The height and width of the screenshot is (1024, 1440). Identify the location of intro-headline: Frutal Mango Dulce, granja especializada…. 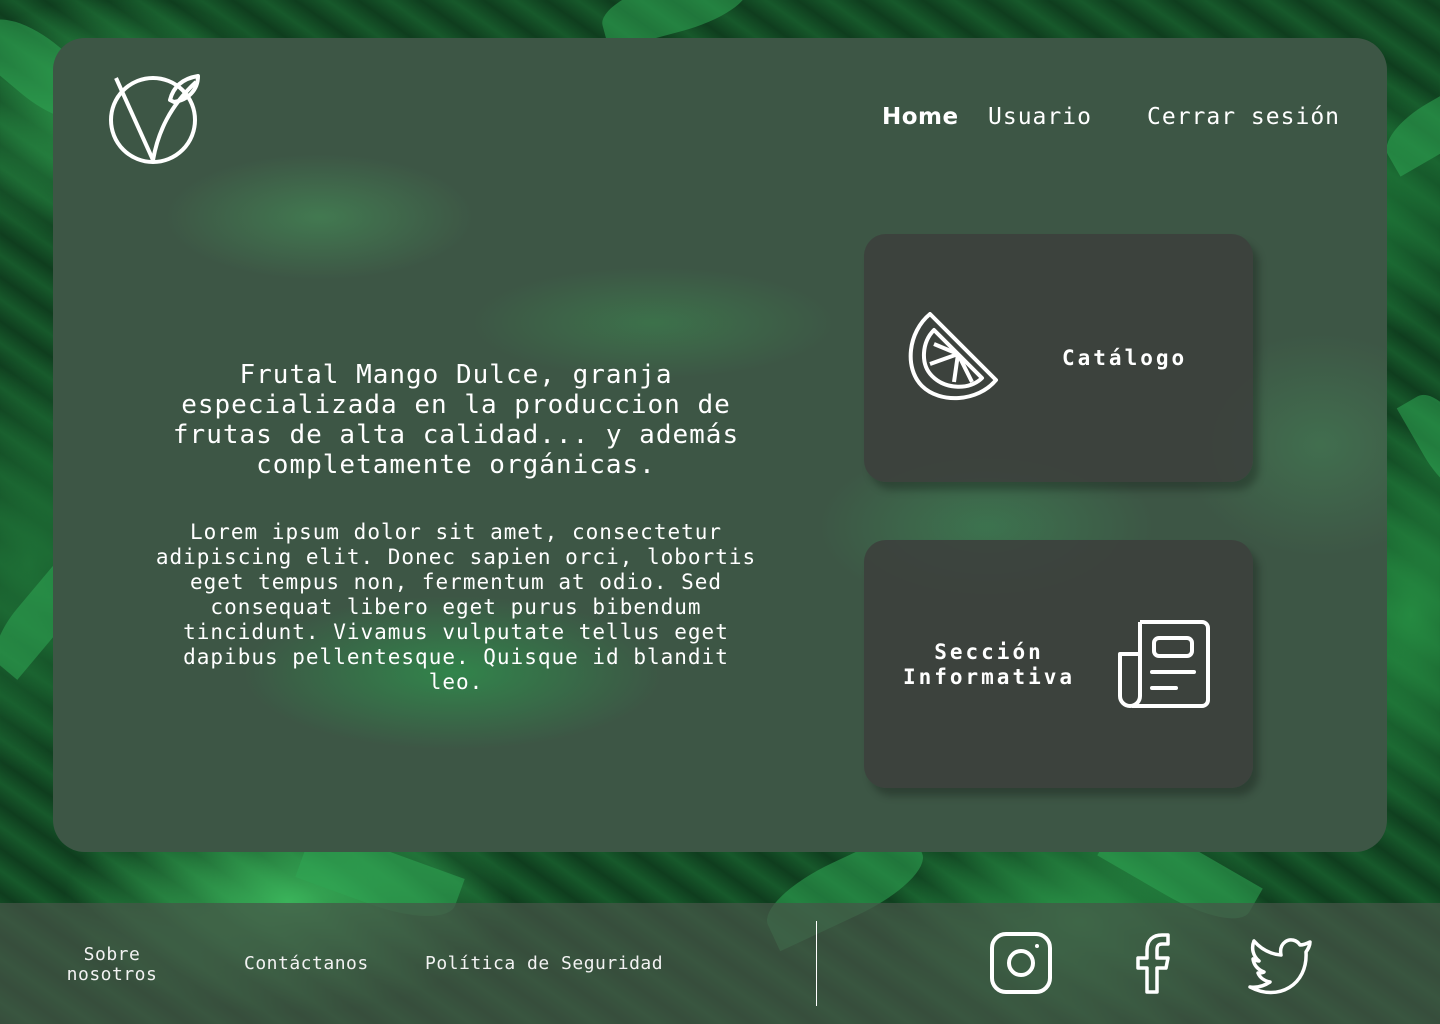
(456, 420).